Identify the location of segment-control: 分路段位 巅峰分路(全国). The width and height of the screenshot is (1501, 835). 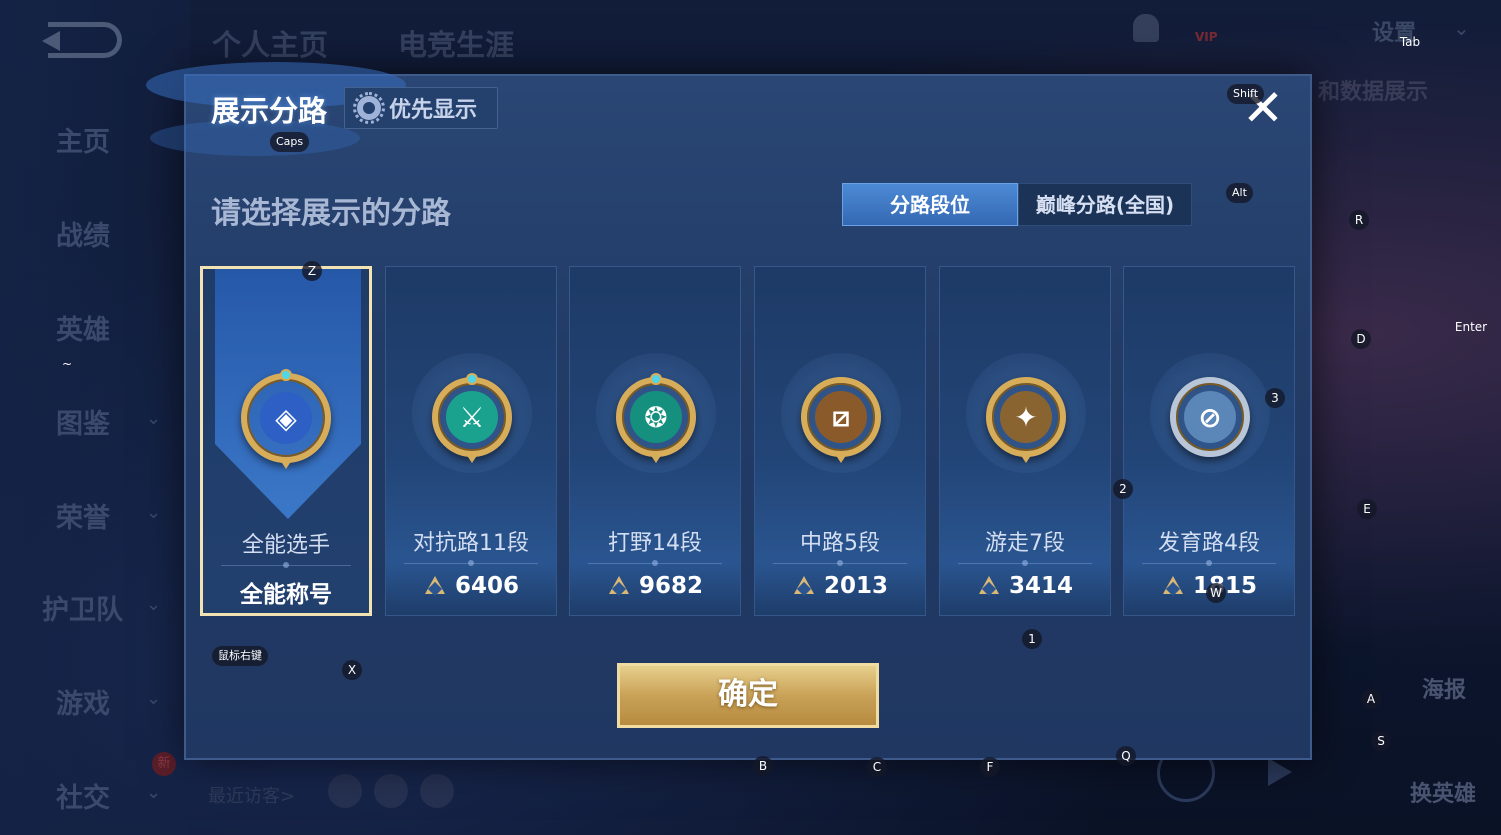
(1017, 204).